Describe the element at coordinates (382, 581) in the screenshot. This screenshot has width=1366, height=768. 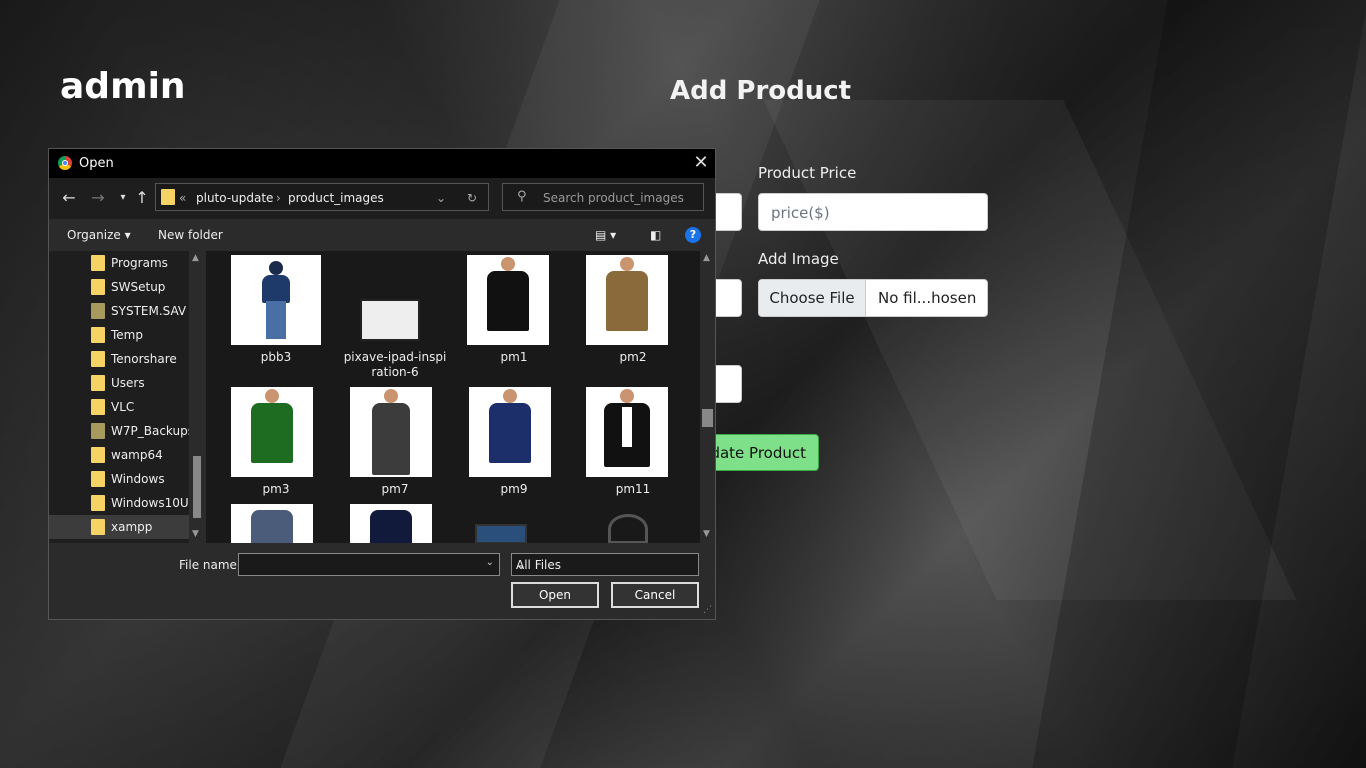
I see `dialog-footer: File name: ⌄ All Files ⌄ Open Cancel ⋰` at that location.